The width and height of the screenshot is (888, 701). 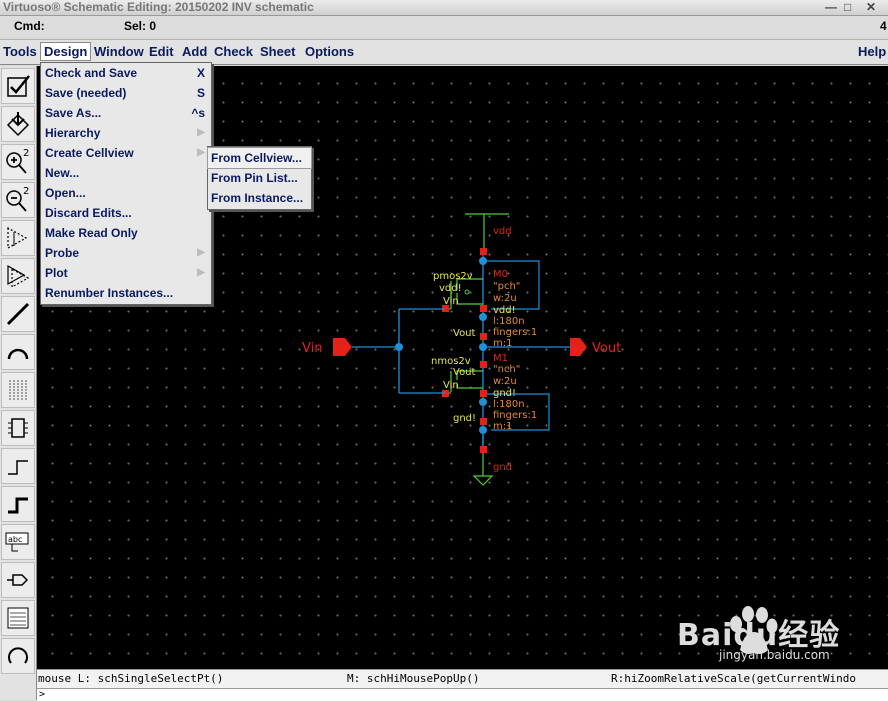 I want to click on wire-narrow-icon, so click(x=18, y=466).